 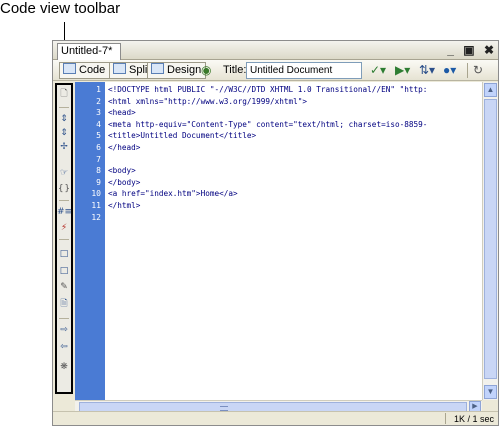 I want to click on code-line-anchor: <a href="index.htm">Home</a>, so click(x=173, y=194).